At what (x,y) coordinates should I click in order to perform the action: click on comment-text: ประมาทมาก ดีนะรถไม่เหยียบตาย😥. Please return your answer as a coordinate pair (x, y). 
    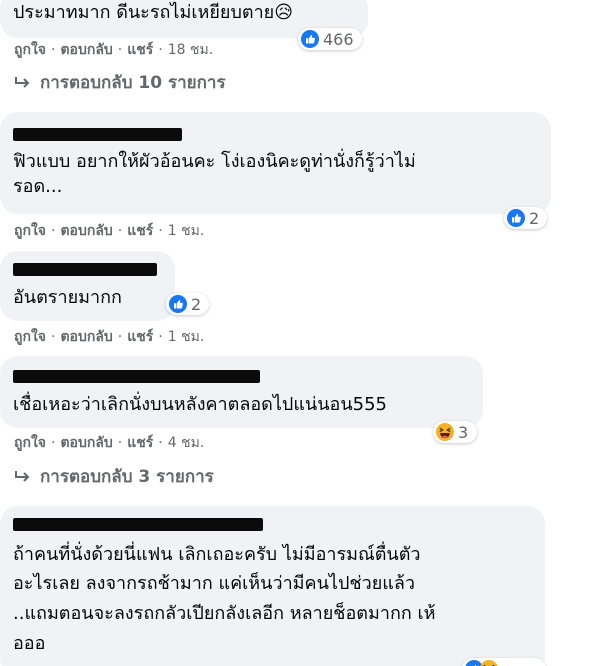
    Looking at the image, I should click on (153, 12).